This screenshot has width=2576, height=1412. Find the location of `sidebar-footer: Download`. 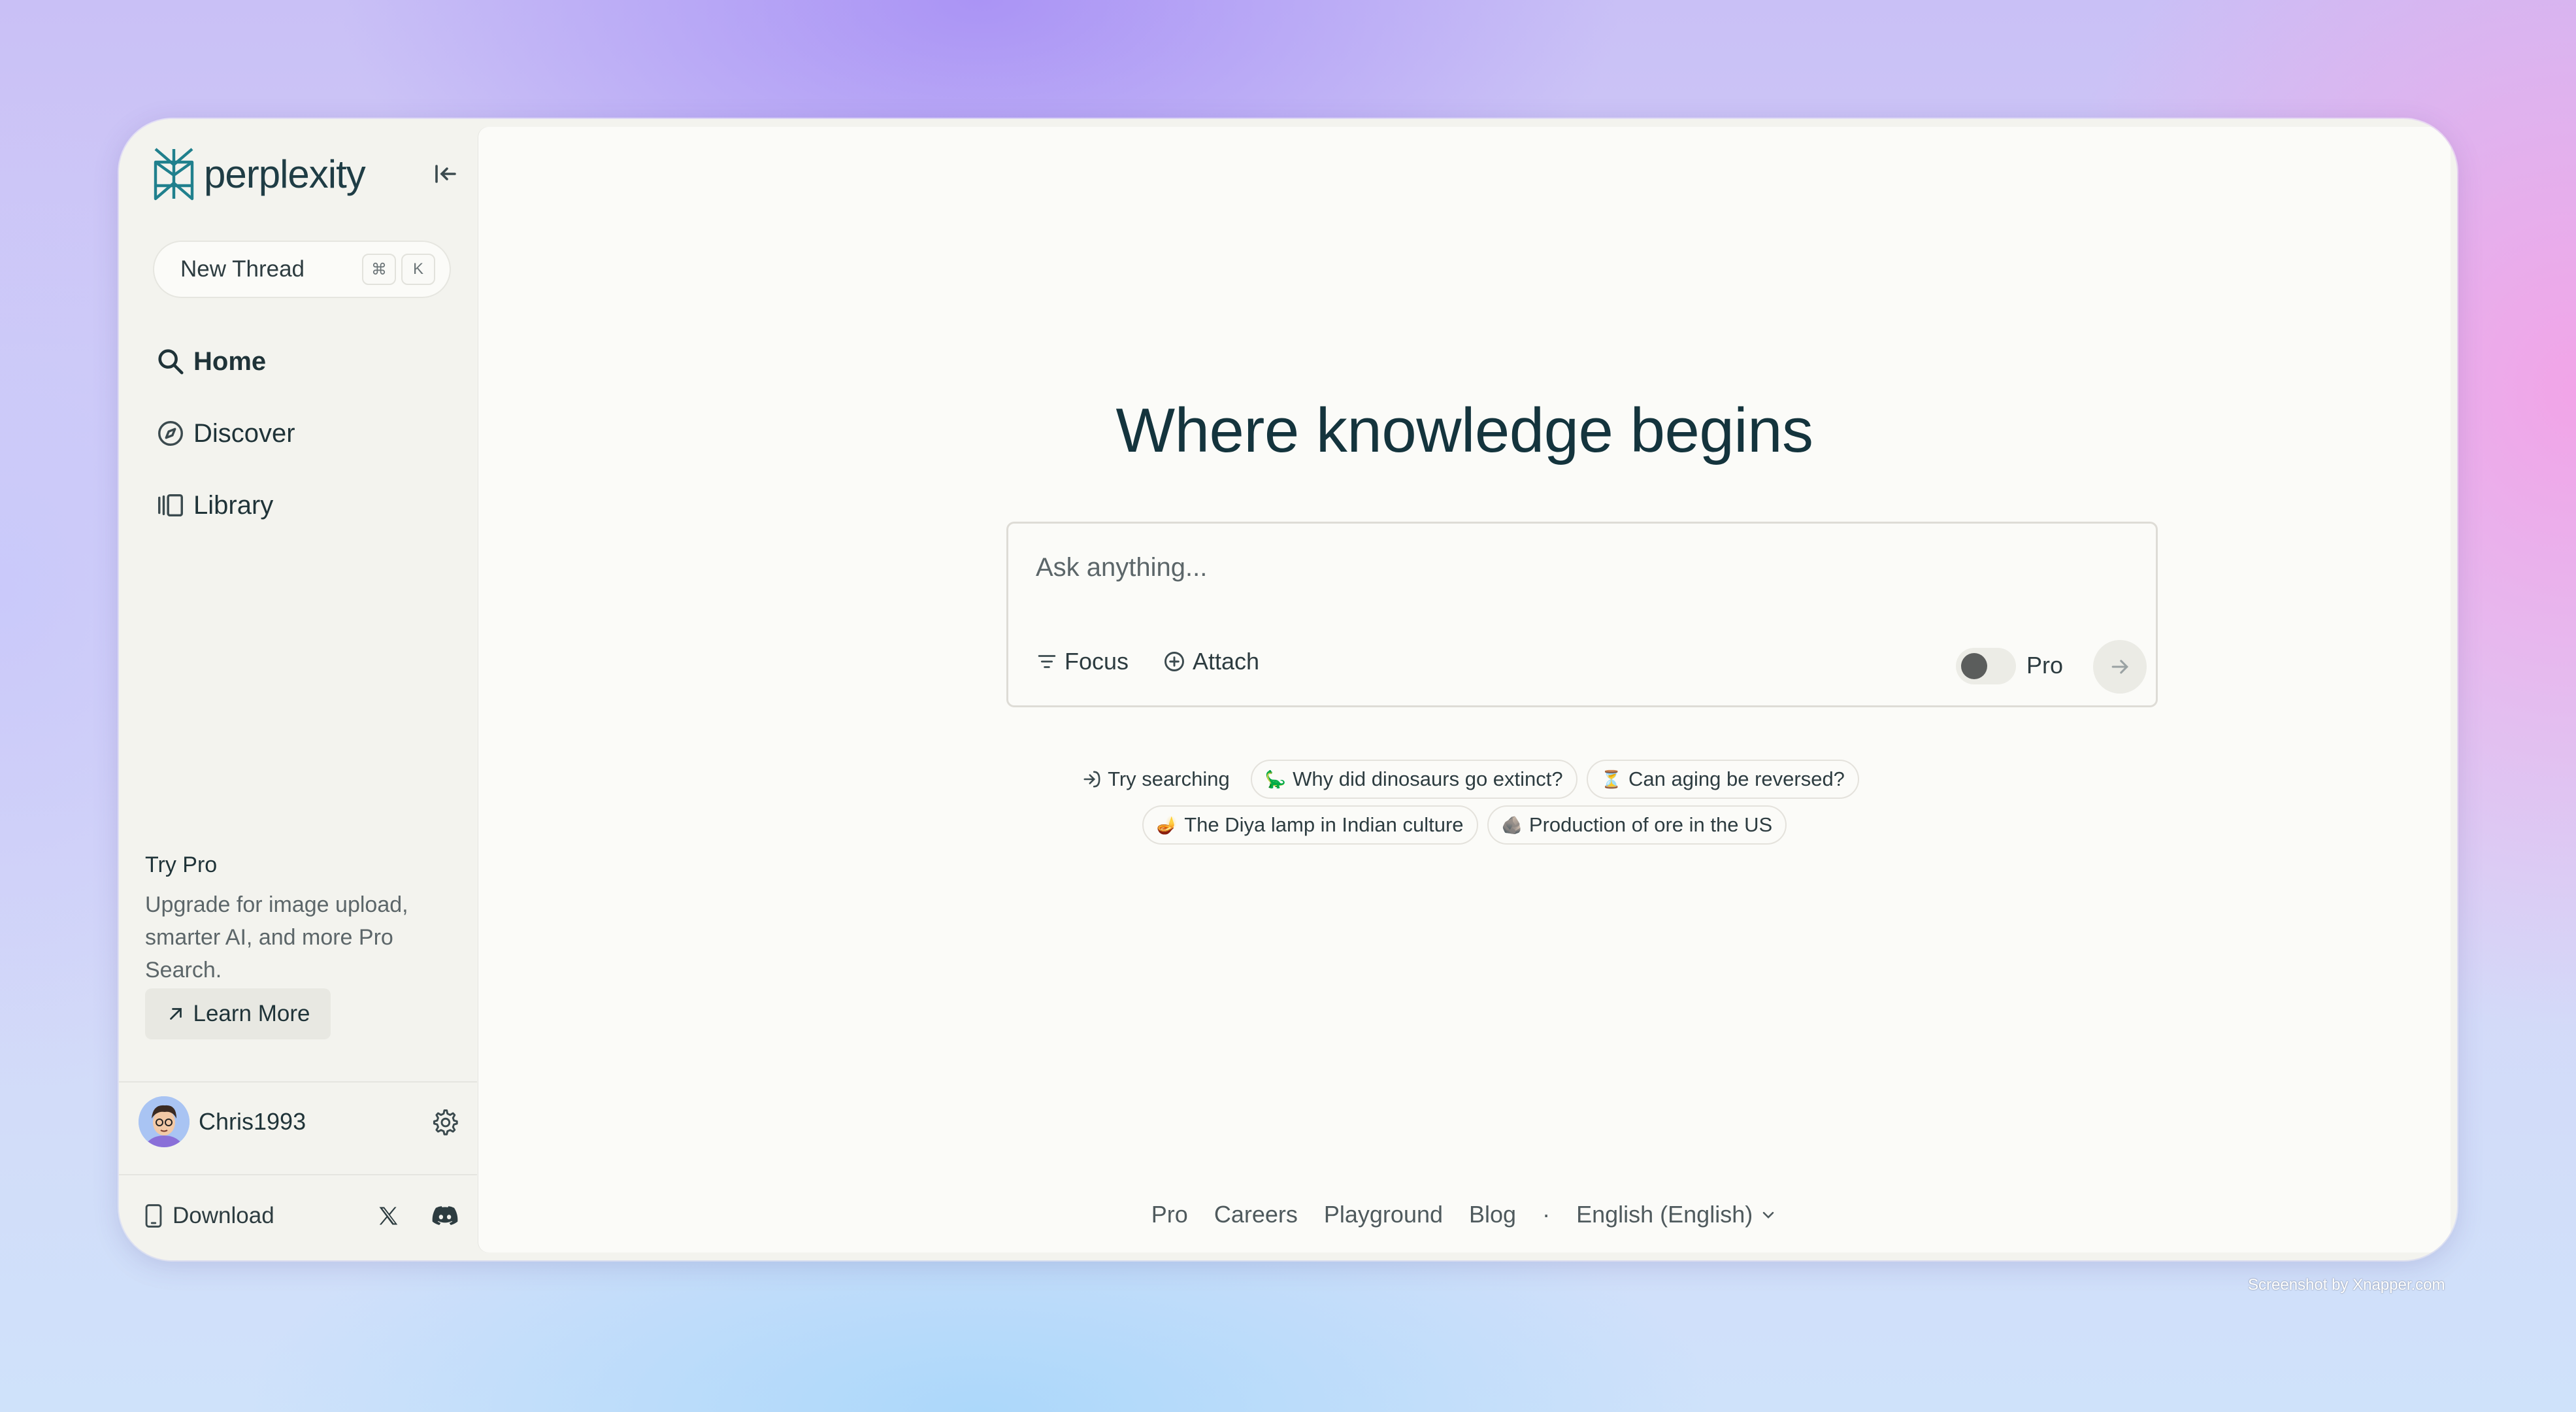

sidebar-footer: Download is located at coordinates (300, 1216).